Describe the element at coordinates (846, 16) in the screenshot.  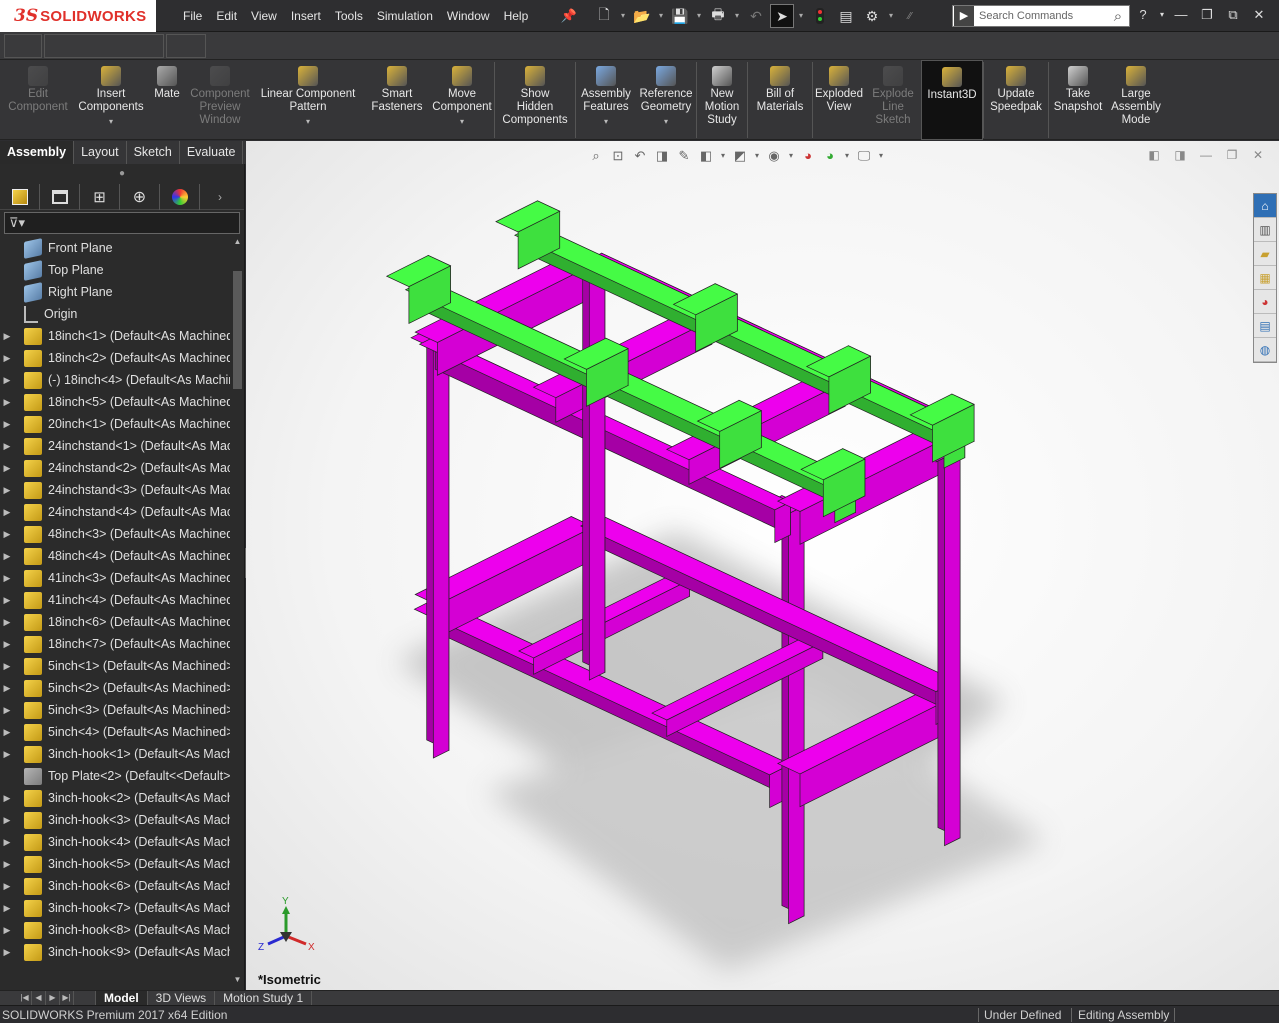
I see `file-properties-icon: ▤` at that location.